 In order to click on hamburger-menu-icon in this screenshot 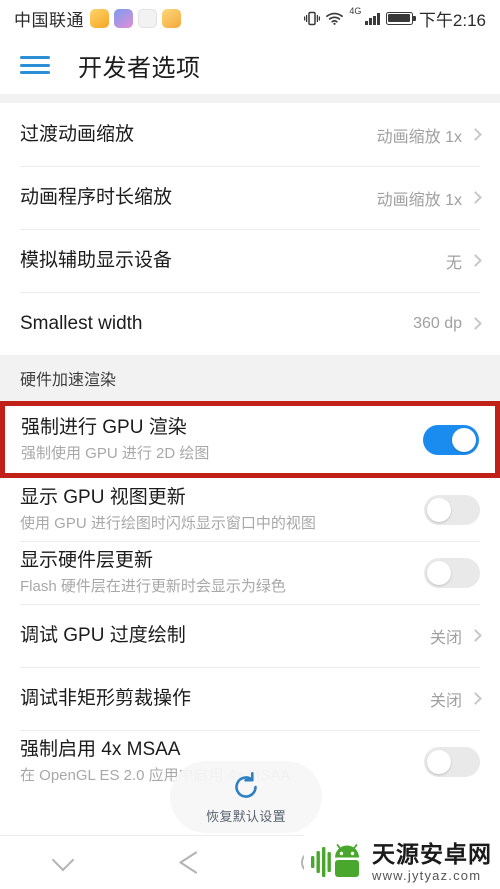, I will do `click(35, 65)`.